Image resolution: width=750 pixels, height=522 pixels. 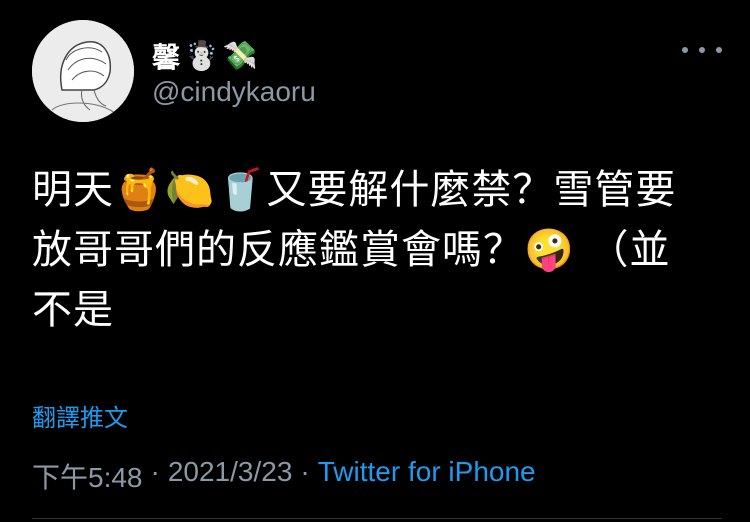 I want to click on translate-tweet-link: 翻譯推文, so click(x=80, y=415).